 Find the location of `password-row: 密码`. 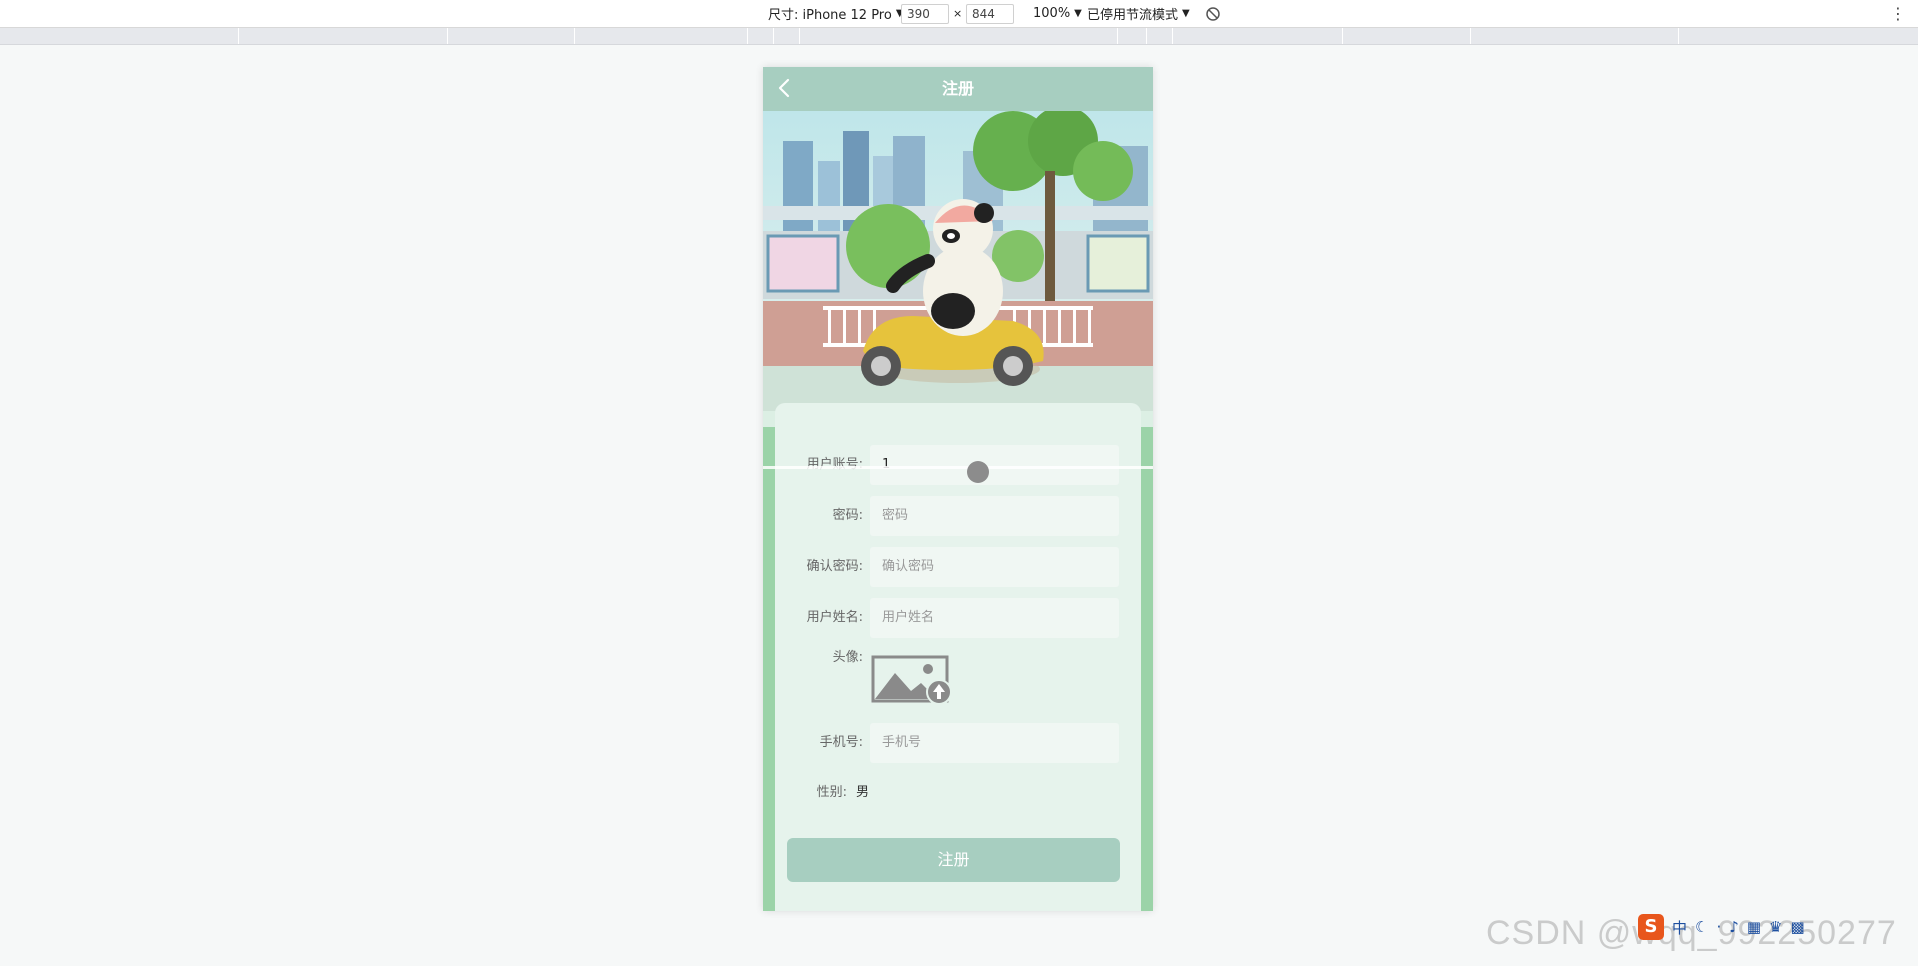

password-row: 密码 is located at coordinates (958, 516).